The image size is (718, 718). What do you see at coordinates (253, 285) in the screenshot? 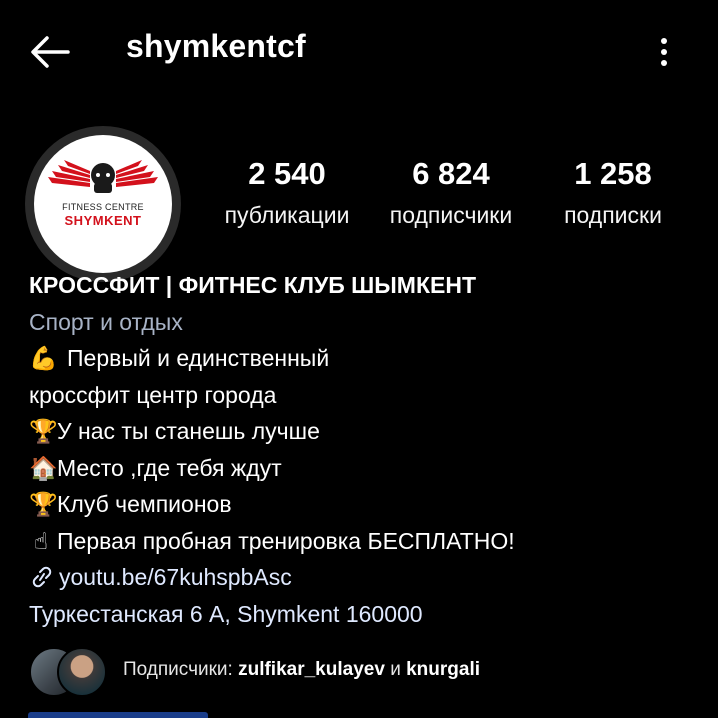
I see `profile-display-name: КРОССФИТ | ФИТНЕС КЛУБ ШЫМКЕНТ` at bounding box center [253, 285].